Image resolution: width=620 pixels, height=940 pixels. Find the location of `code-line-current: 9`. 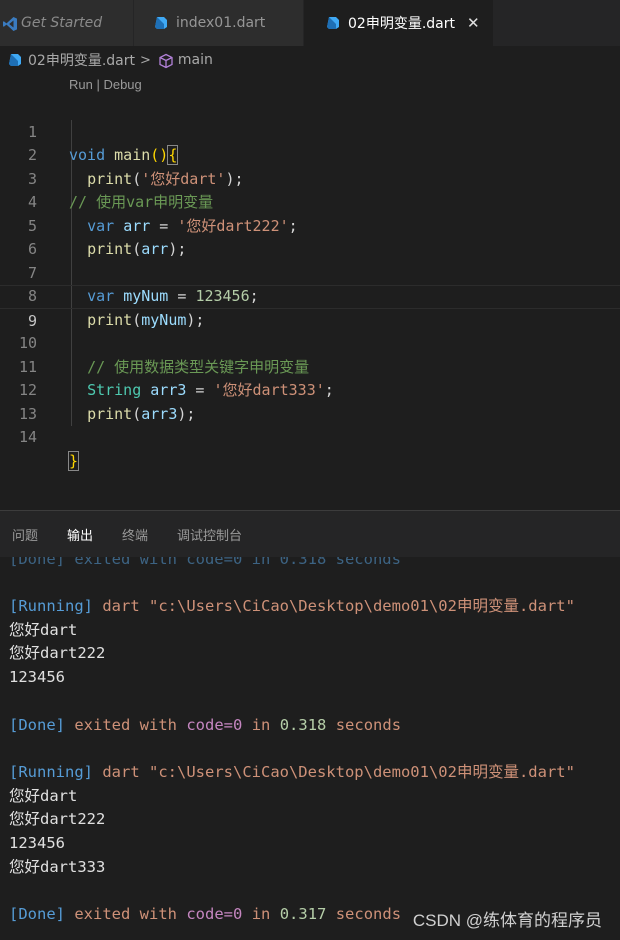

code-line-current: 9 is located at coordinates (310, 307).